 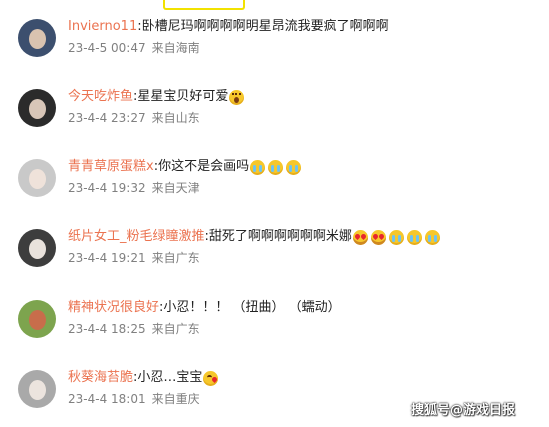 I want to click on comment-line: 纸片女工_粉毛绿瞳激推: 甜死了啊啊啊啊啊啊米娜, so click(x=255, y=237).